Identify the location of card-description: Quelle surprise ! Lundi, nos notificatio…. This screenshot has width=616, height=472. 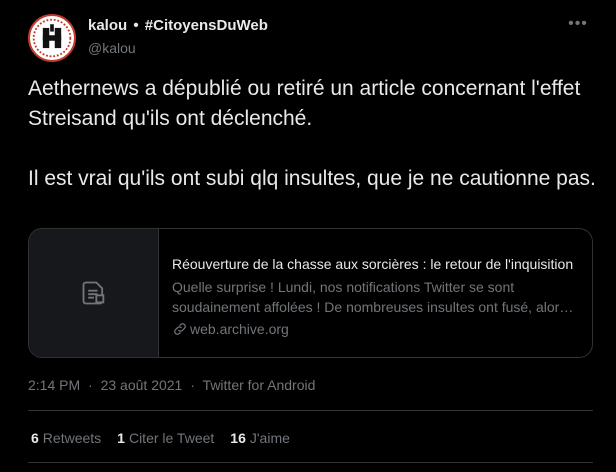
(369, 297).